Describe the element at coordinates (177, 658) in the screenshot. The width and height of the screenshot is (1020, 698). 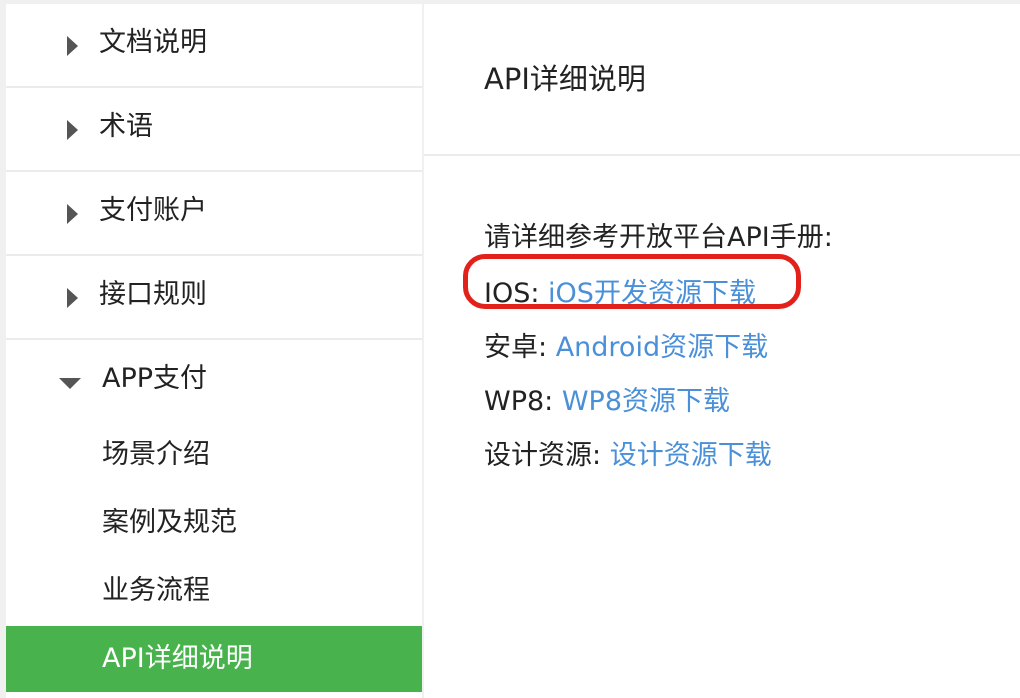
I see `sidebar-subitem-label: API详细说明` at that location.